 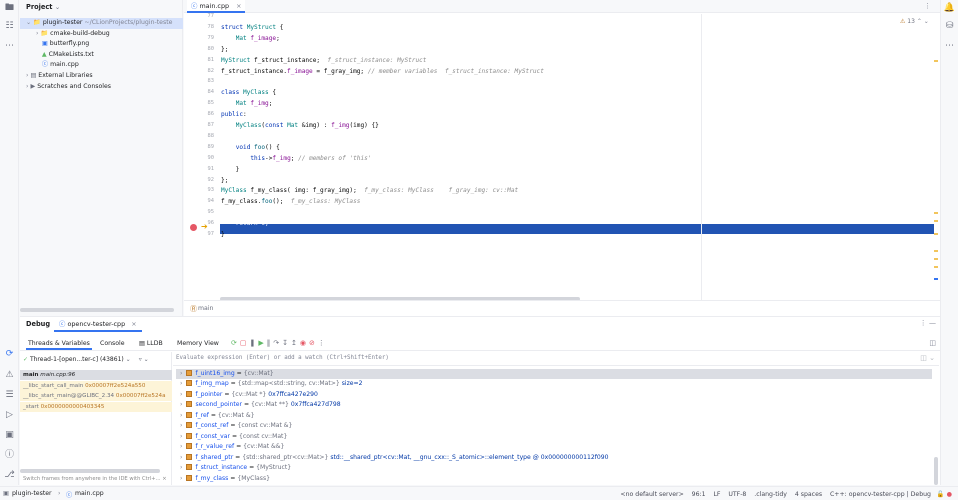 What do you see at coordinates (9, 415) in the screenshot?
I see `services-icon: ▷` at bounding box center [9, 415].